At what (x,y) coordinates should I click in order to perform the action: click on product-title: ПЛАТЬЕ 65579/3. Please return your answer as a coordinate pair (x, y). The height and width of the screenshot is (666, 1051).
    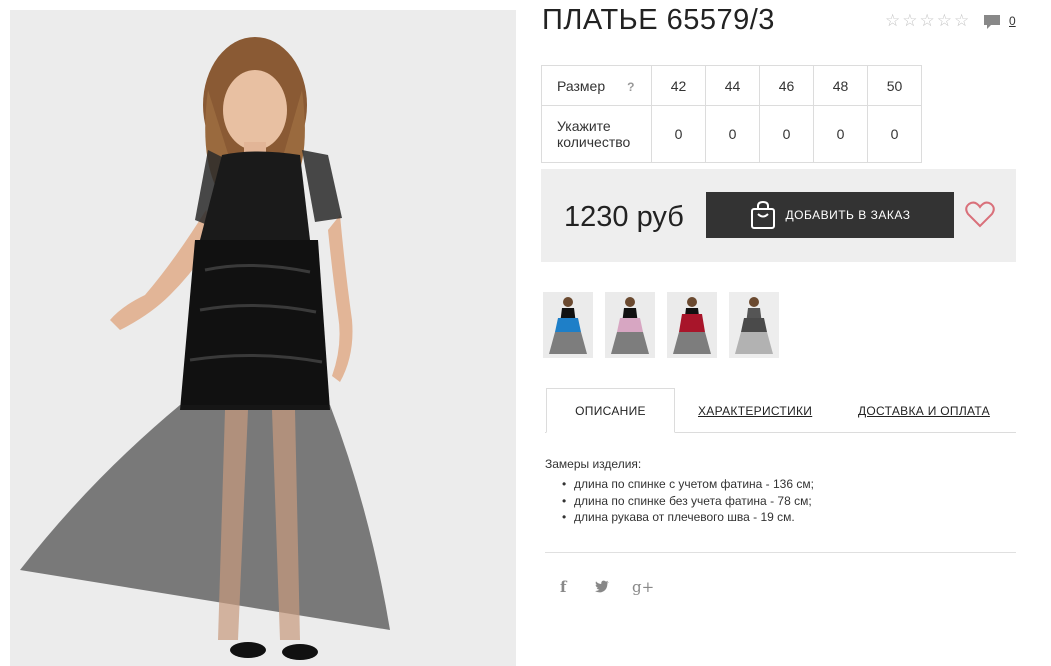
    Looking at the image, I should click on (658, 20).